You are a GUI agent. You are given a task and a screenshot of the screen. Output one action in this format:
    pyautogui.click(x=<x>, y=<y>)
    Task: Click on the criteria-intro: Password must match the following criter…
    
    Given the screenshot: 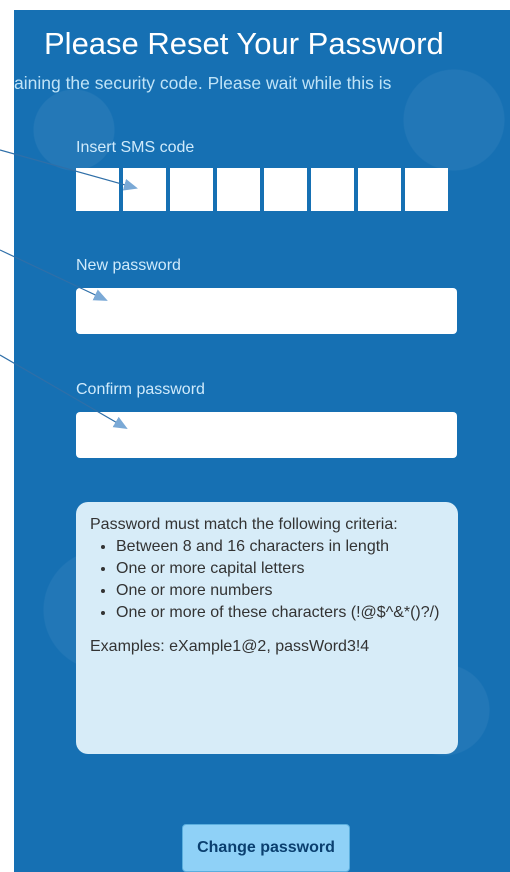 What is the action you would take?
    pyautogui.click(x=244, y=524)
    